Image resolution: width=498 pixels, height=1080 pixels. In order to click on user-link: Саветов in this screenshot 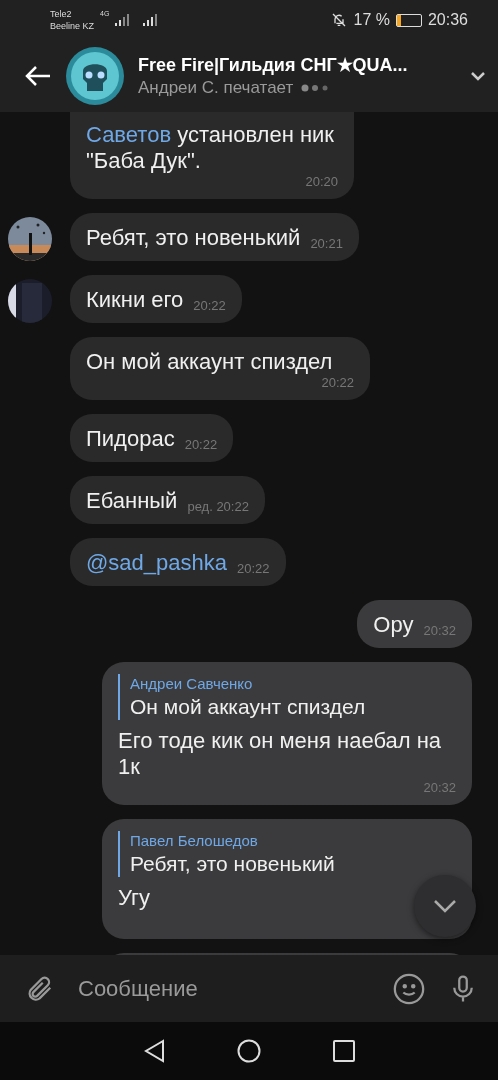, I will do `click(129, 134)`.